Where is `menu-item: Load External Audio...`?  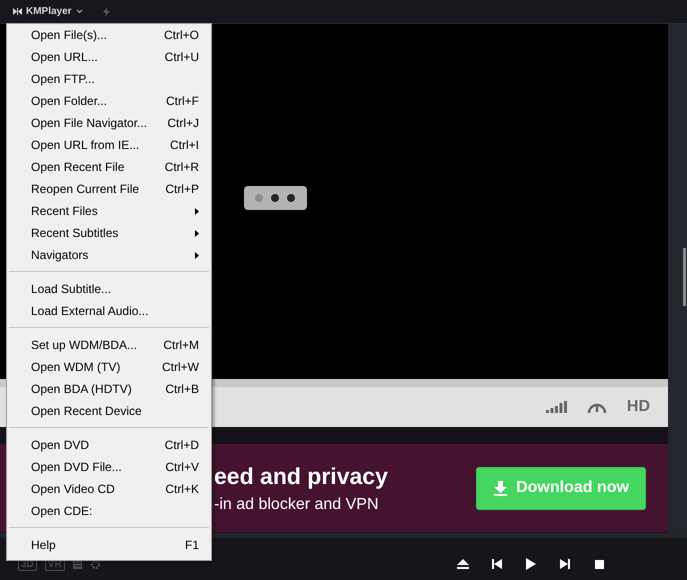
menu-item: Load External Audio... is located at coordinates (109, 311).